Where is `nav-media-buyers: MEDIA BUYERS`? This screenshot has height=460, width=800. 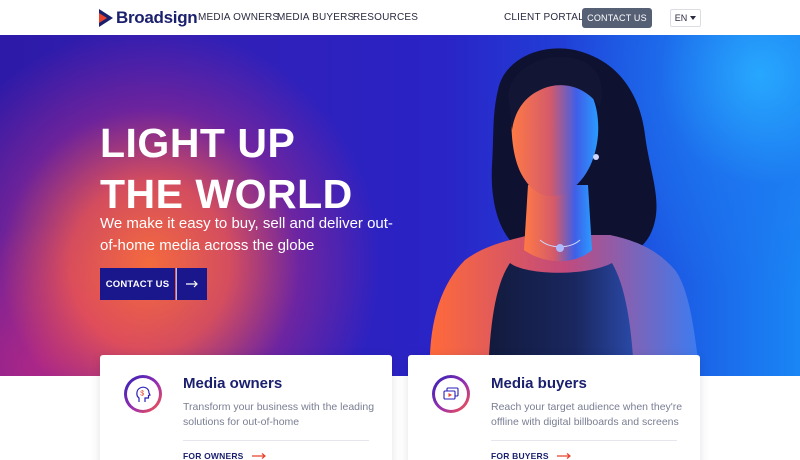 nav-media-buyers: MEDIA BUYERS is located at coordinates (315, 17).